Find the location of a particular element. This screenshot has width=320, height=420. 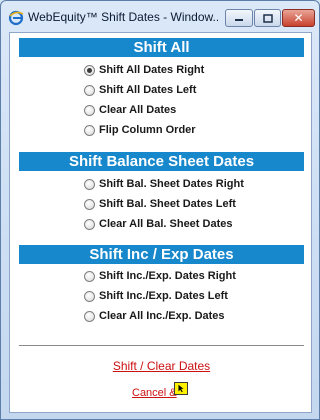

close-icon: ✕ is located at coordinates (298, 18).